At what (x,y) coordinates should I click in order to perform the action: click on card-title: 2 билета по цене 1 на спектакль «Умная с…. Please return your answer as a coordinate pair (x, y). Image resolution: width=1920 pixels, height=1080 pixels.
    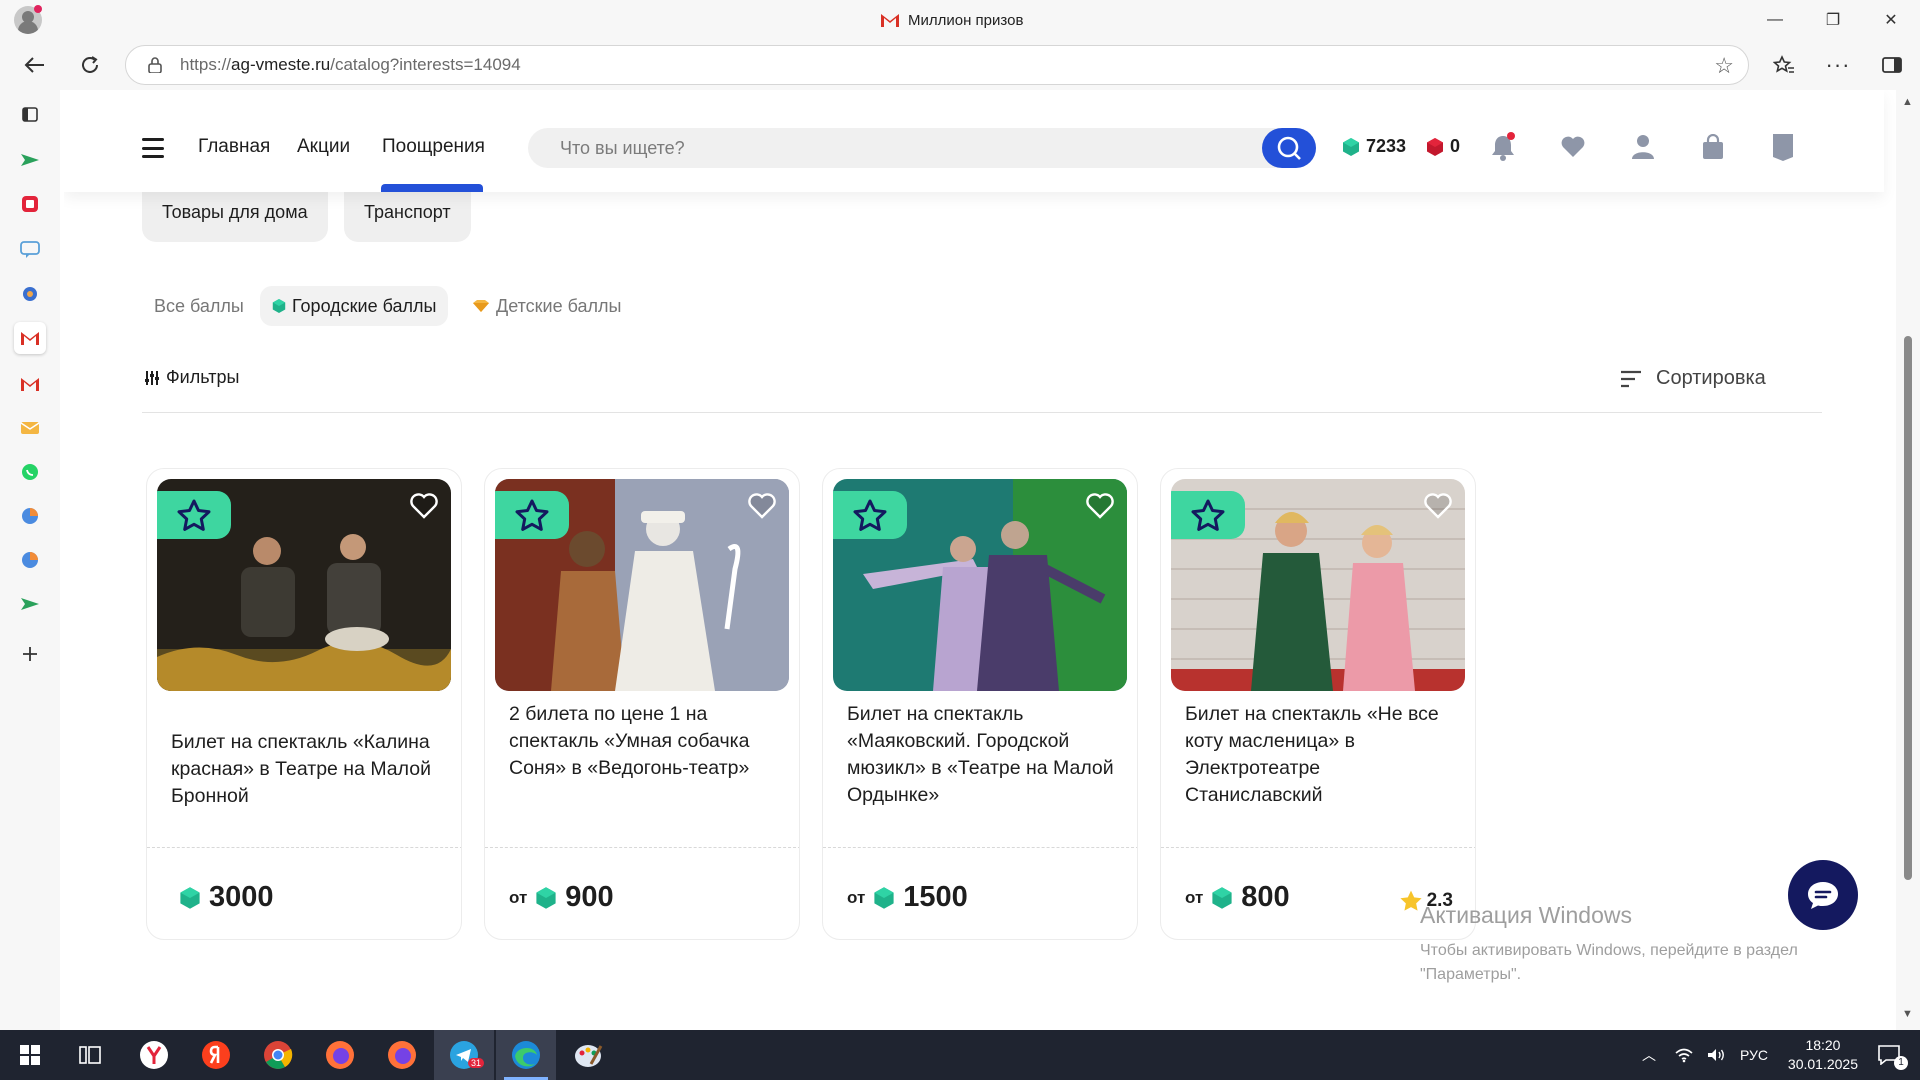
    Looking at the image, I should click on (645, 741).